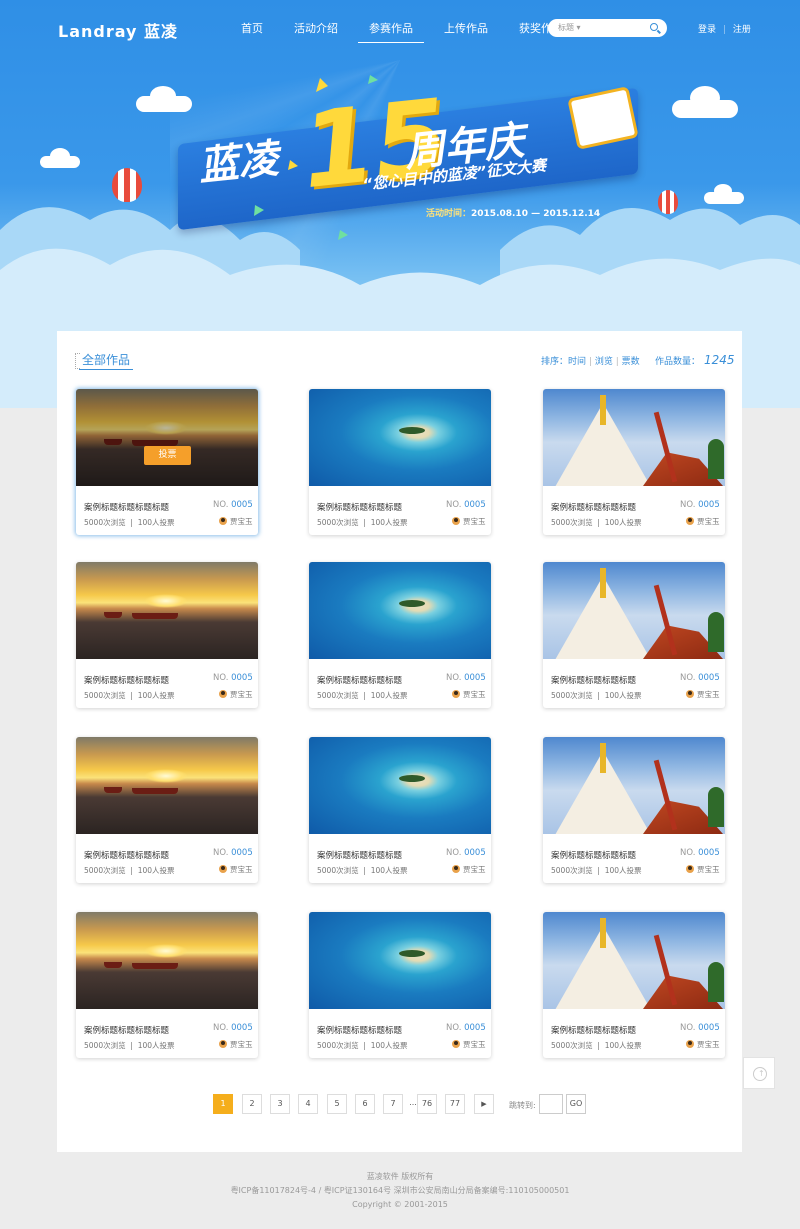 Image resolution: width=800 pixels, height=1229 pixels. I want to click on search-type-select: 标题 ▾, so click(569, 27).